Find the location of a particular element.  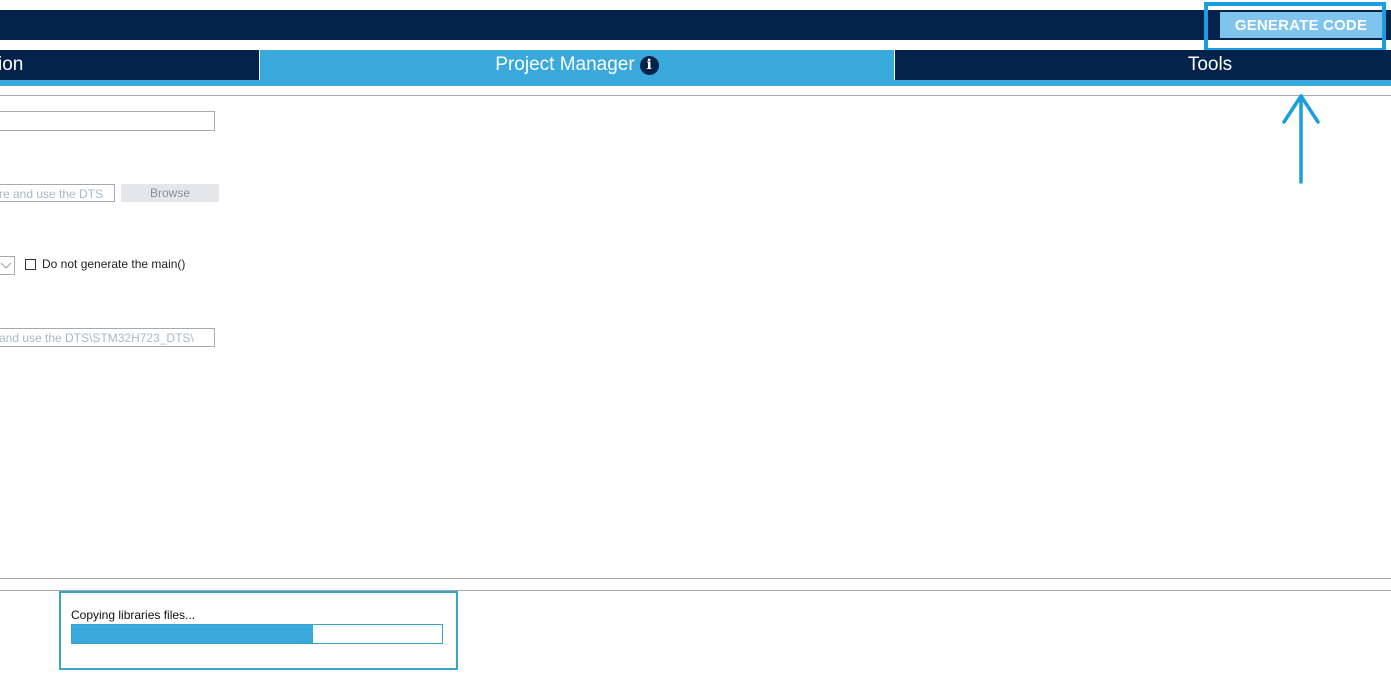

tab-tools: Tools is located at coordinates (1143, 65).